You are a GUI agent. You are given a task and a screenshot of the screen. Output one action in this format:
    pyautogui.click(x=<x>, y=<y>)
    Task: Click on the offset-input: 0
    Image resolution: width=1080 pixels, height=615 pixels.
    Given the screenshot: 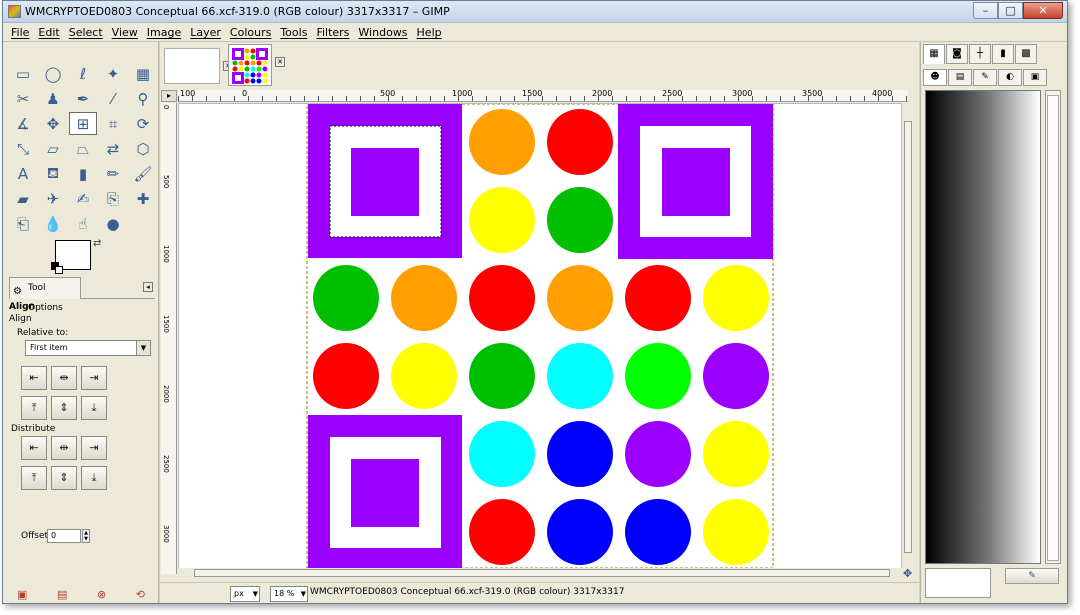 What is the action you would take?
    pyautogui.click(x=64, y=536)
    